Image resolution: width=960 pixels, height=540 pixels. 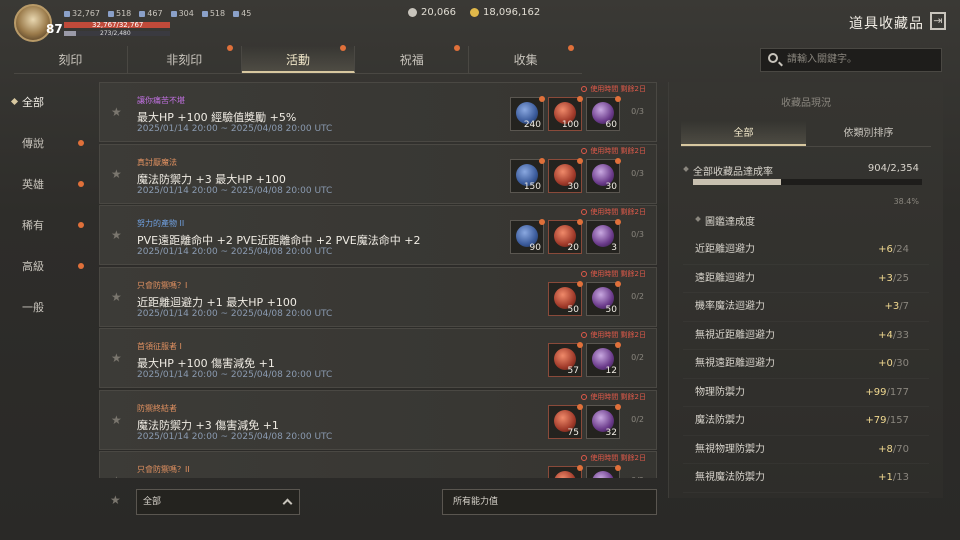 What do you see at coordinates (46, 143) in the screenshot?
I see `sidebar-item-1: 傳說` at bounding box center [46, 143].